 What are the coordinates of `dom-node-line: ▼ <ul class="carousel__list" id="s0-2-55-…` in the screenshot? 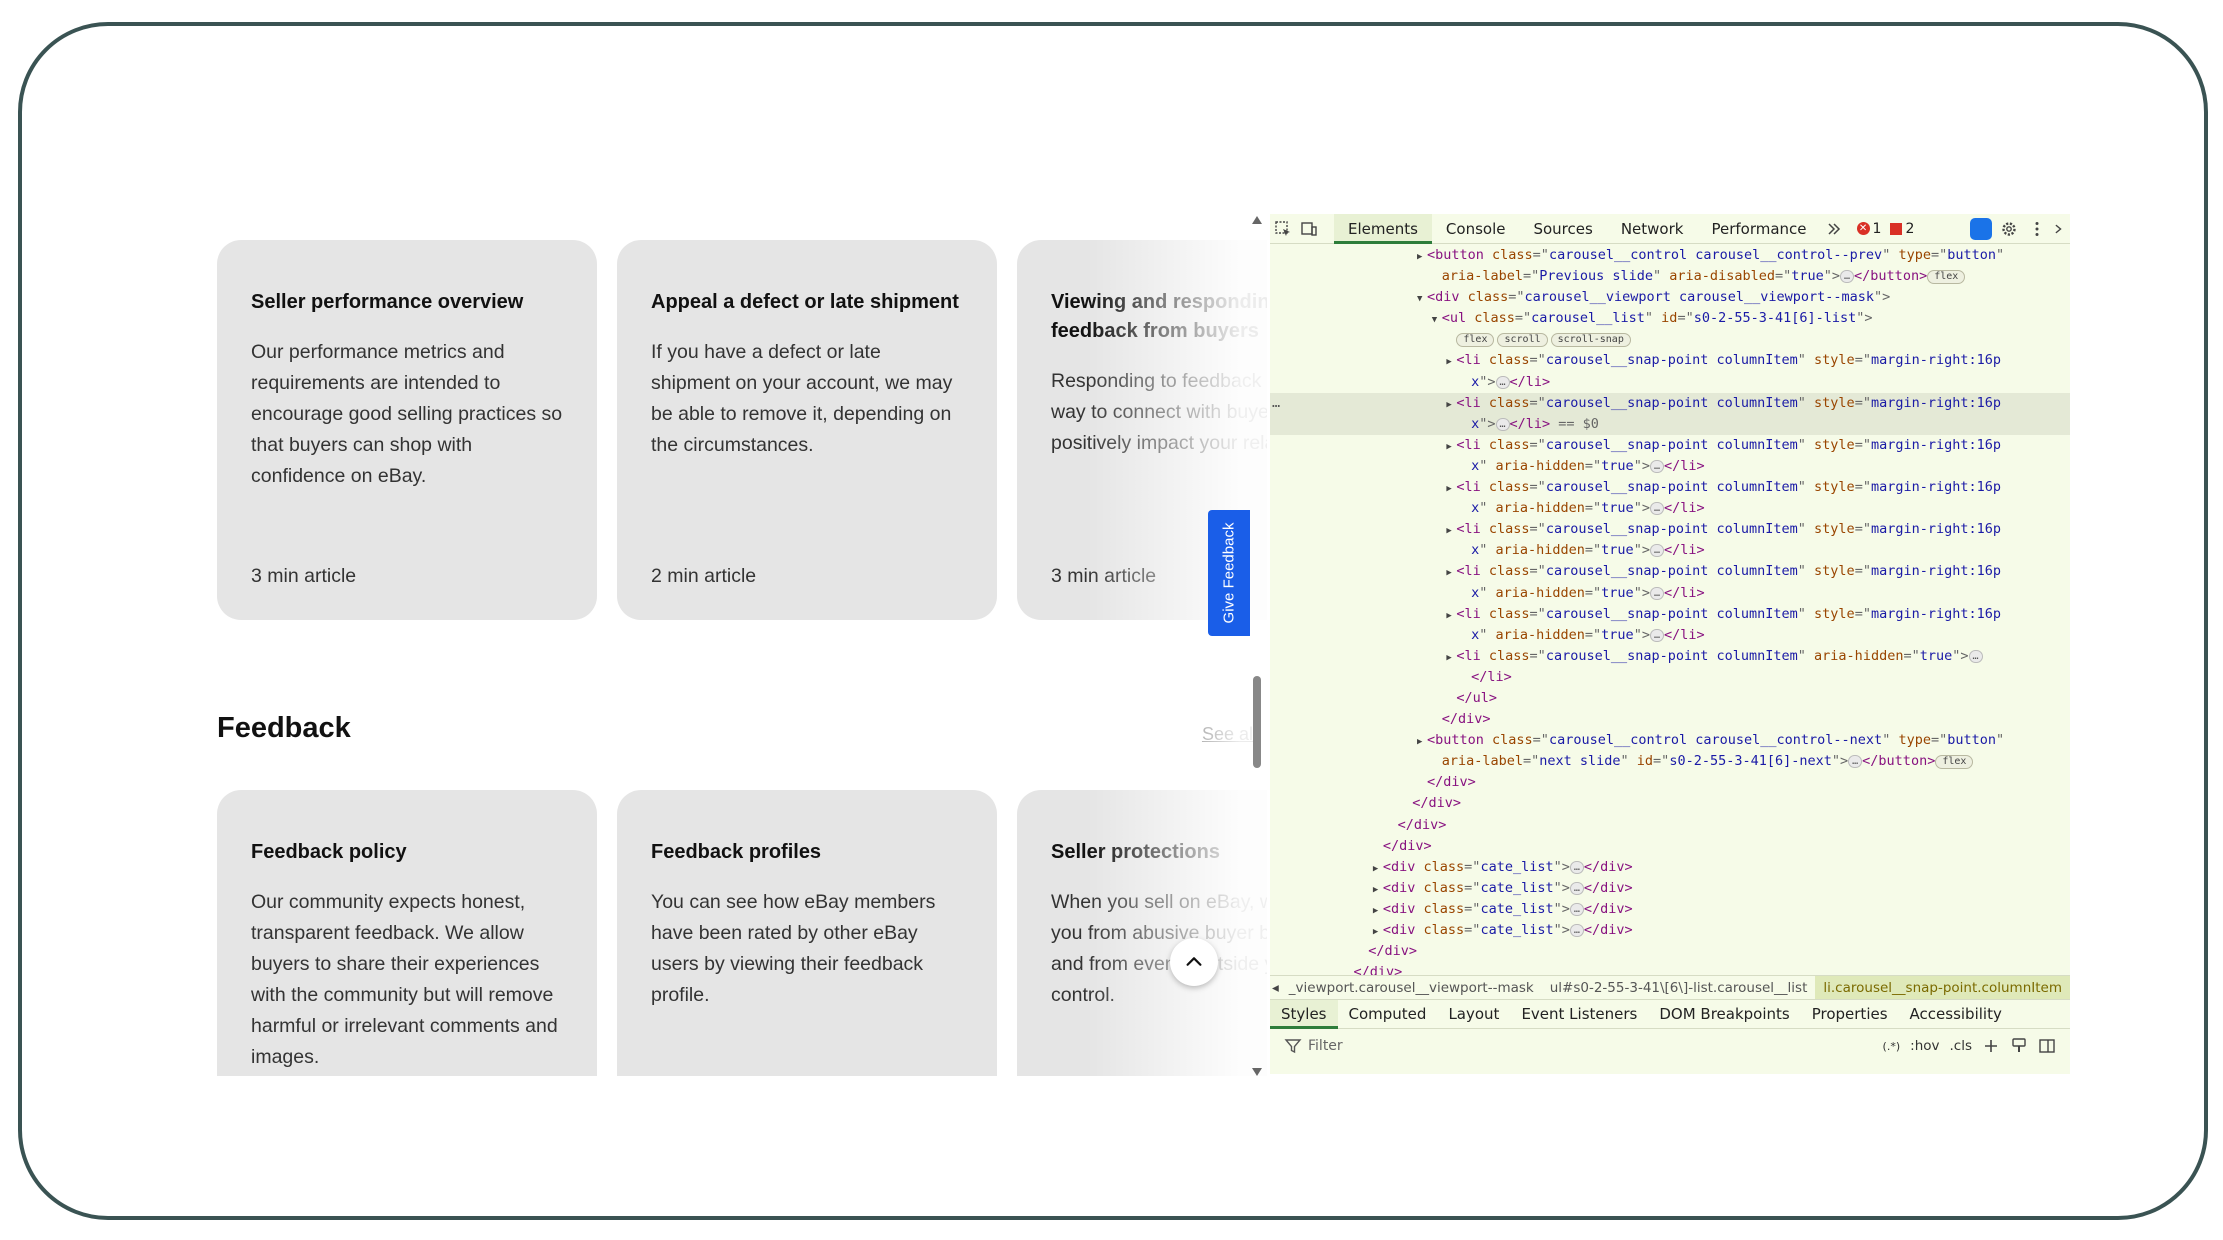 It's located at (1670, 318).